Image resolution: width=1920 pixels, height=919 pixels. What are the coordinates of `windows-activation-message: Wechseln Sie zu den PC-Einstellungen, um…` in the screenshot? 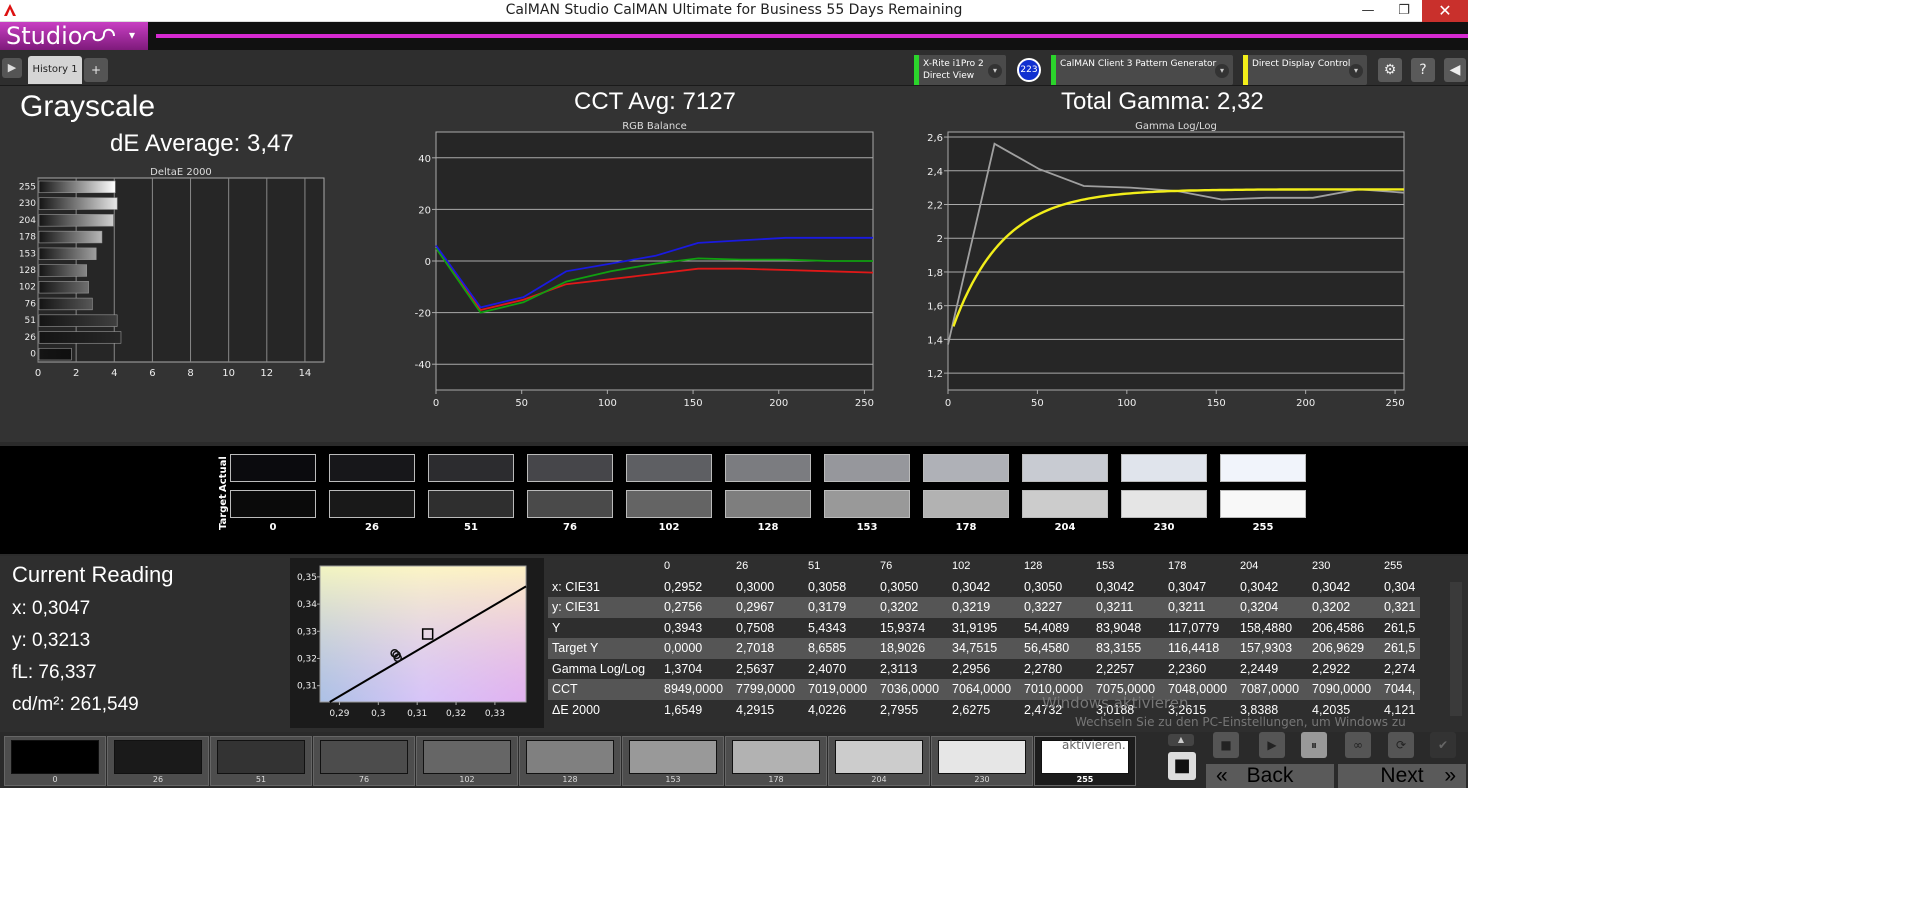 It's located at (1240, 722).